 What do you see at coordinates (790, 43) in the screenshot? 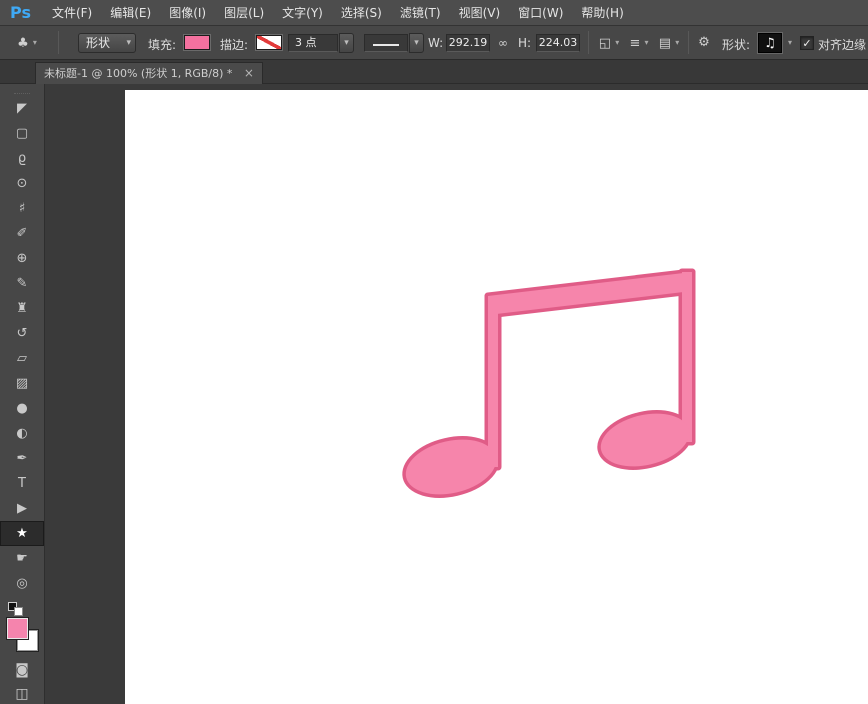
I see `shape-picker-dropdown-button: ▾` at bounding box center [790, 43].